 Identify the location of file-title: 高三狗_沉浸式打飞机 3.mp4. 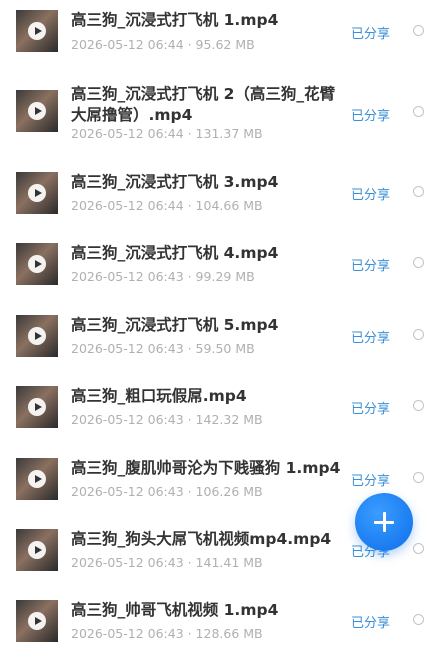
(175, 182).